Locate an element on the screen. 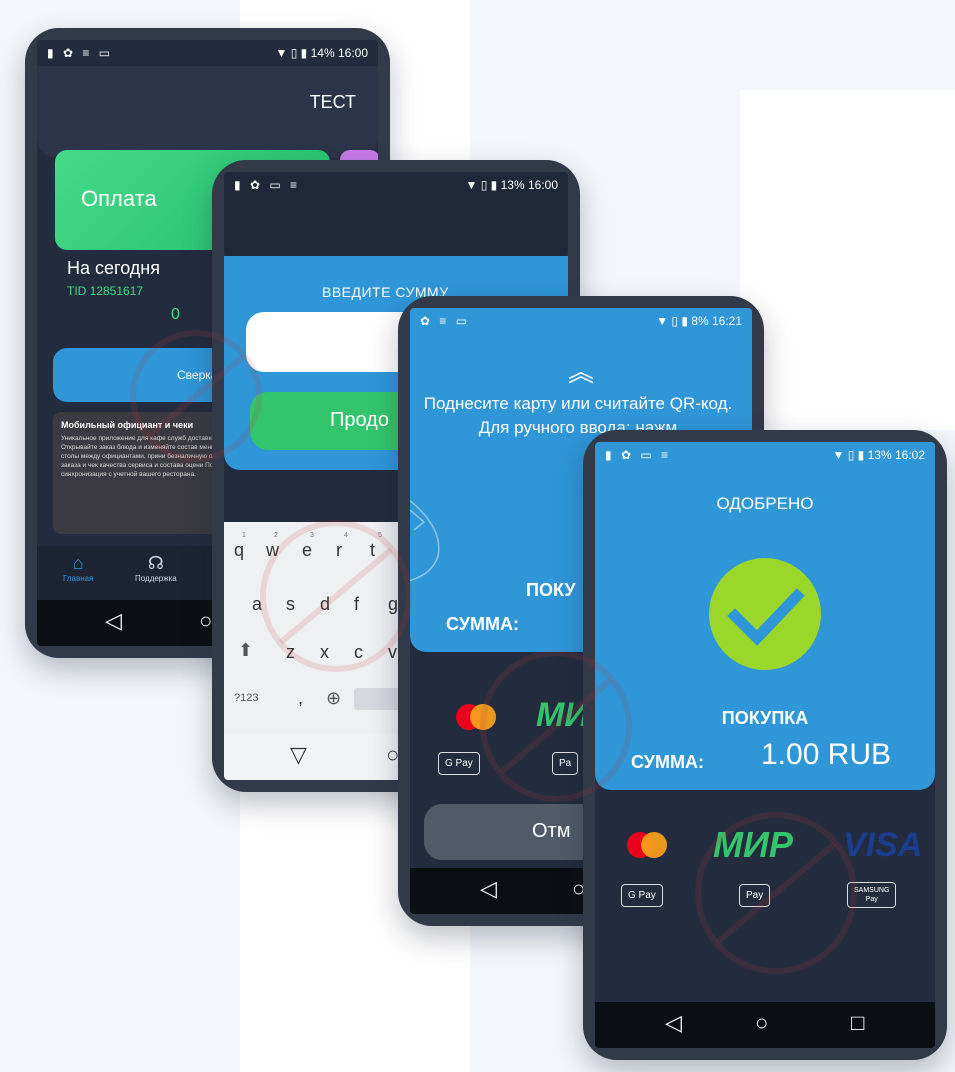  symbols-key: ?123 is located at coordinates (246, 698).